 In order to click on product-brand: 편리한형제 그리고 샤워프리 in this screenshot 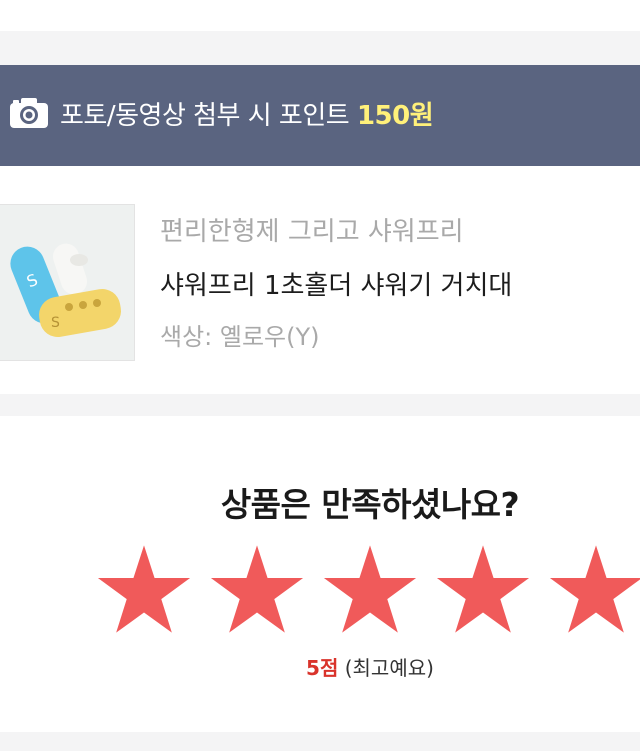, I will do `click(312, 232)`.